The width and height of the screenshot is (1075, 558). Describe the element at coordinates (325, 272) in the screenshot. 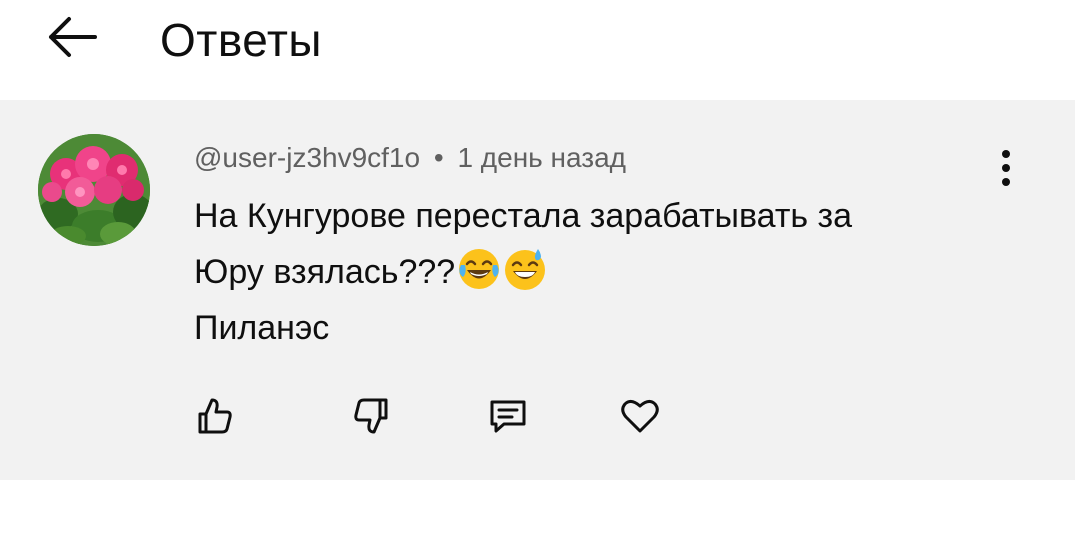

I see `comment-text-line-2: Юру взялась???` at that location.